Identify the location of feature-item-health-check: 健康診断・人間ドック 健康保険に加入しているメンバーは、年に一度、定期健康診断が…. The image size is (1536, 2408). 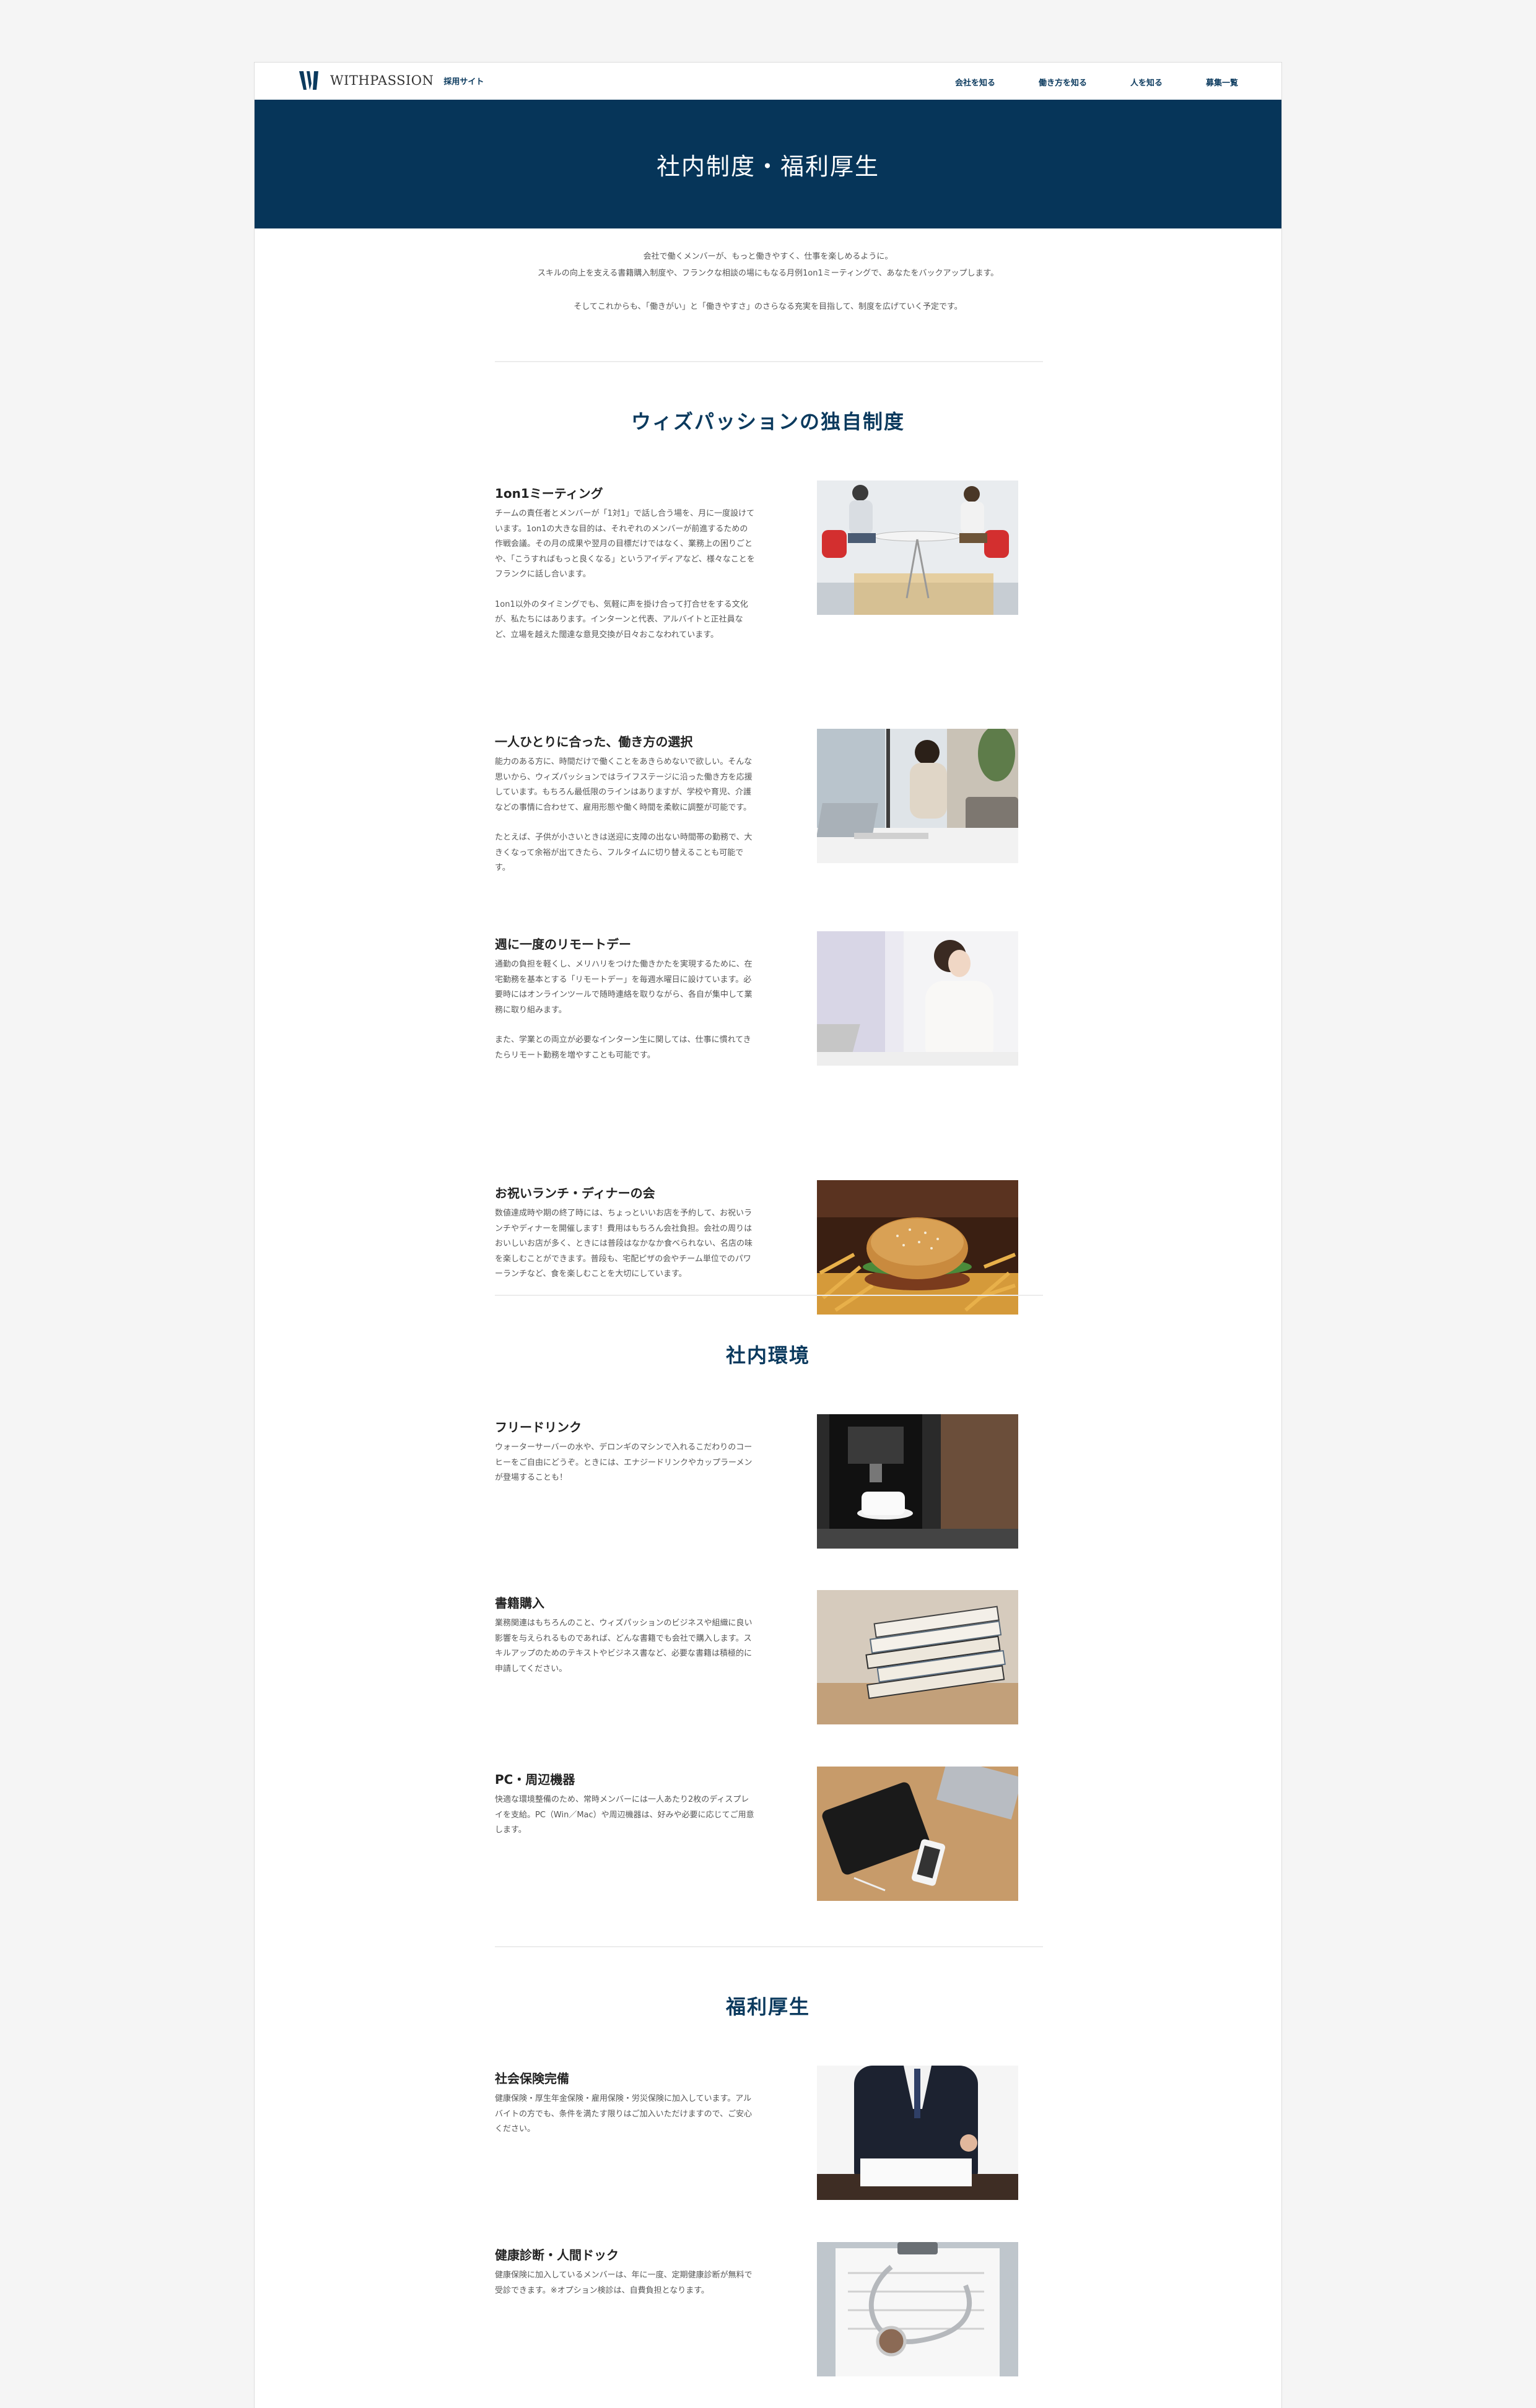
(769, 2309).